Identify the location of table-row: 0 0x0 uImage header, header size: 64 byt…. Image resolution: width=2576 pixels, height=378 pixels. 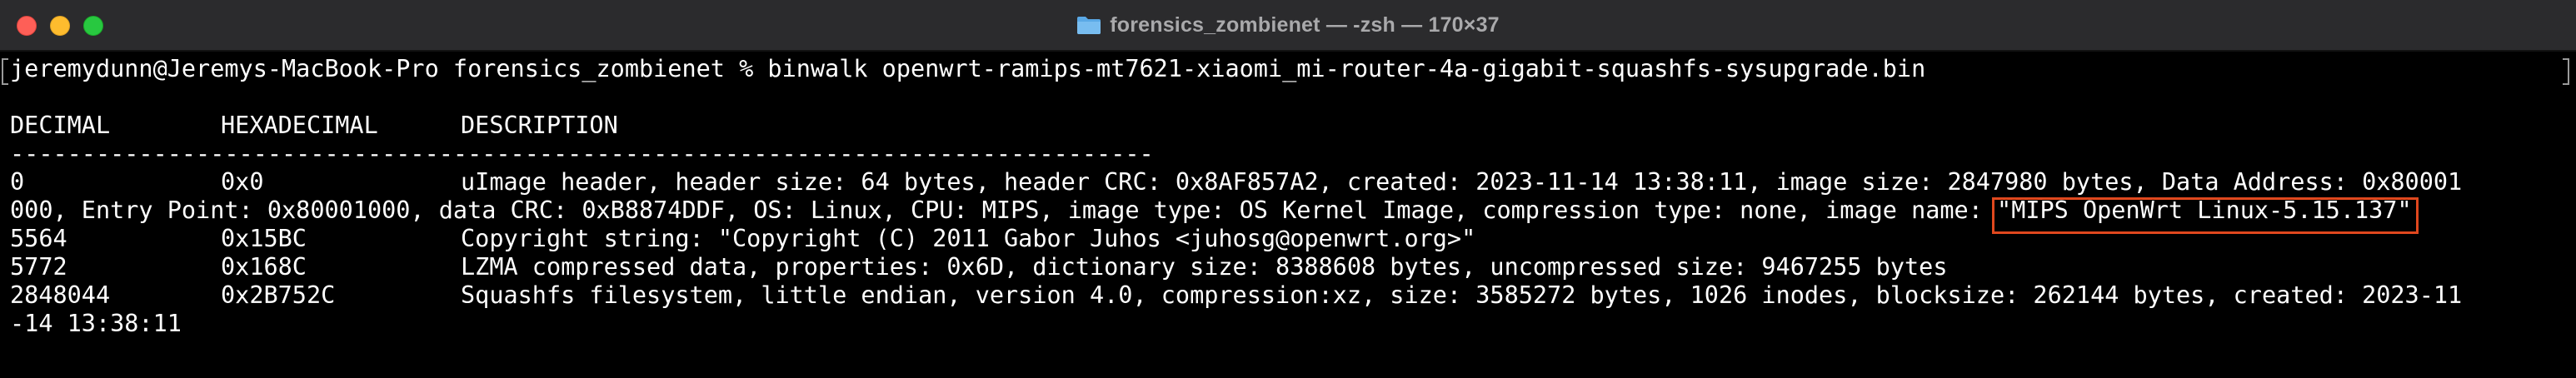
(1284, 182).